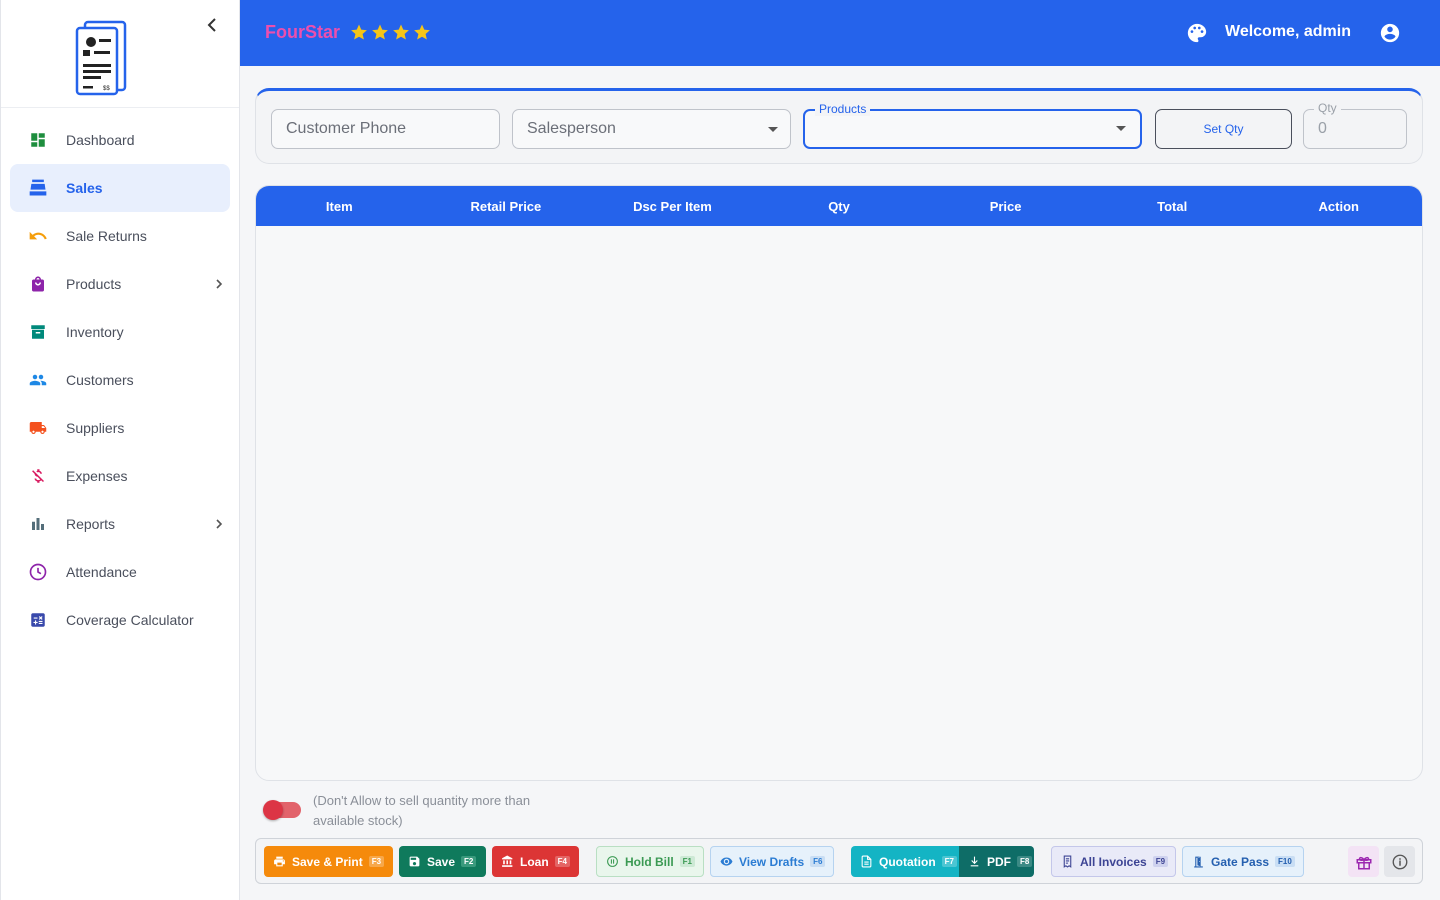  I want to click on sidebar-item-attendance: Attendance, so click(120, 572).